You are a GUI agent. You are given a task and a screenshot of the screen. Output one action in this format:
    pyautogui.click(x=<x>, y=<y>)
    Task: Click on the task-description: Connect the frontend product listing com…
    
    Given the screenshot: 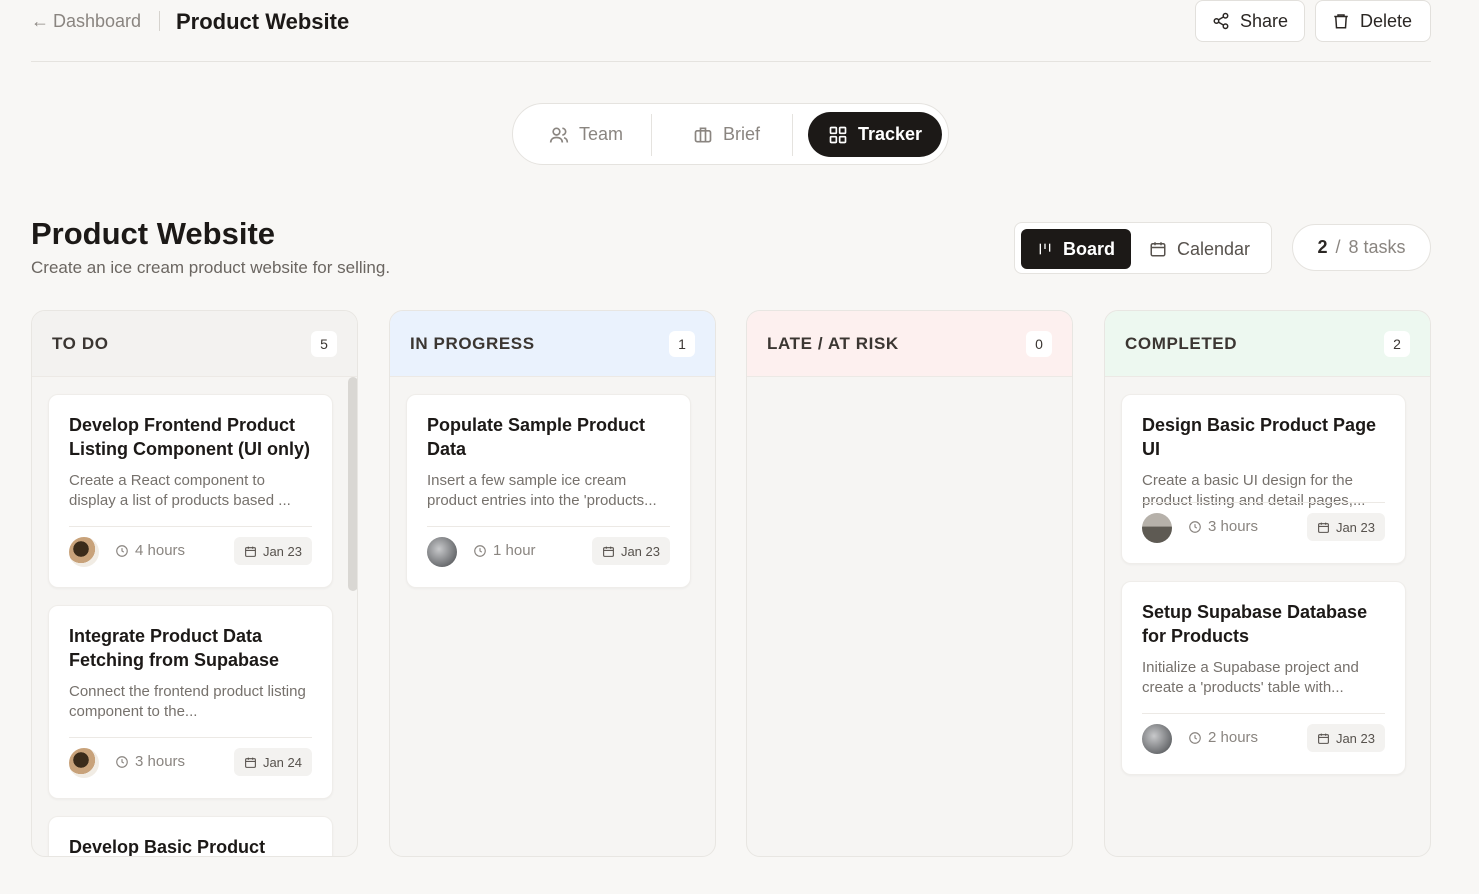 What is the action you would take?
    pyautogui.click(x=187, y=701)
    